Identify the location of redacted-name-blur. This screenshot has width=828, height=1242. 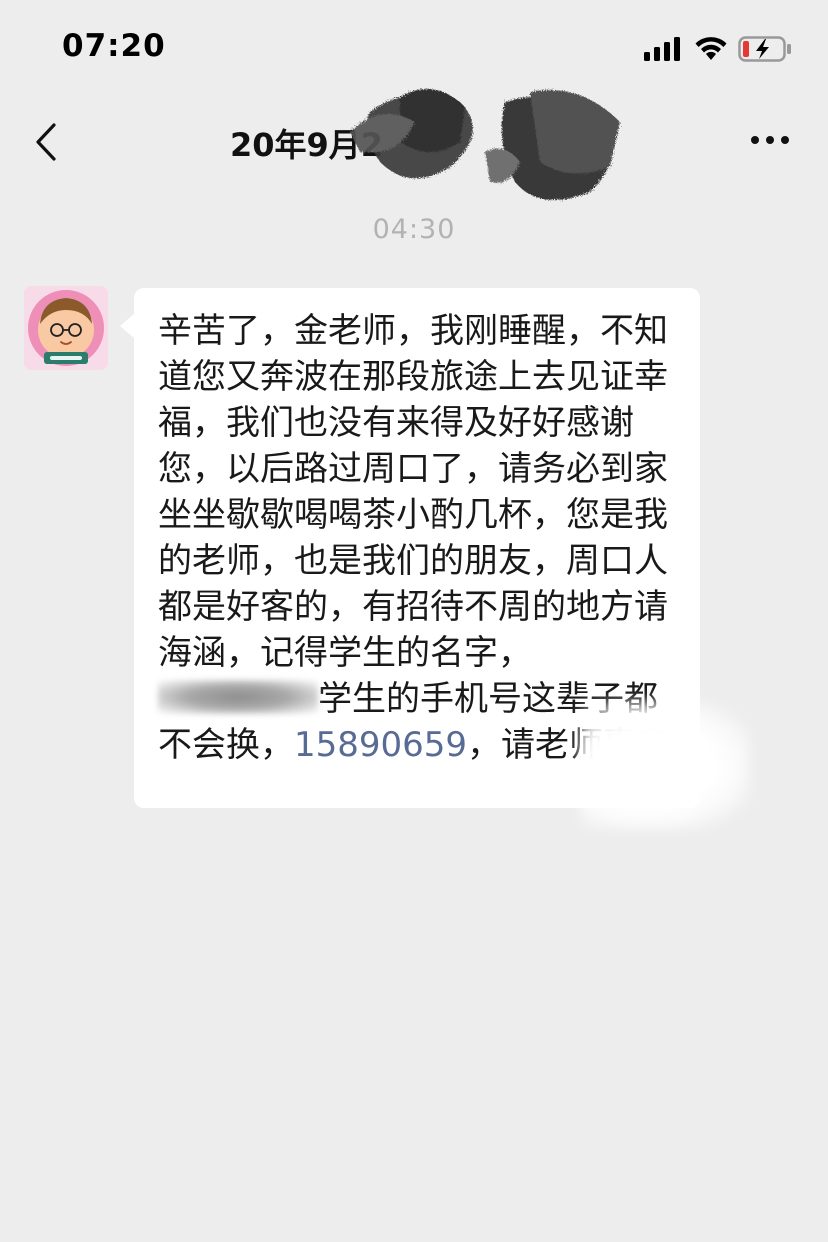
(238, 697).